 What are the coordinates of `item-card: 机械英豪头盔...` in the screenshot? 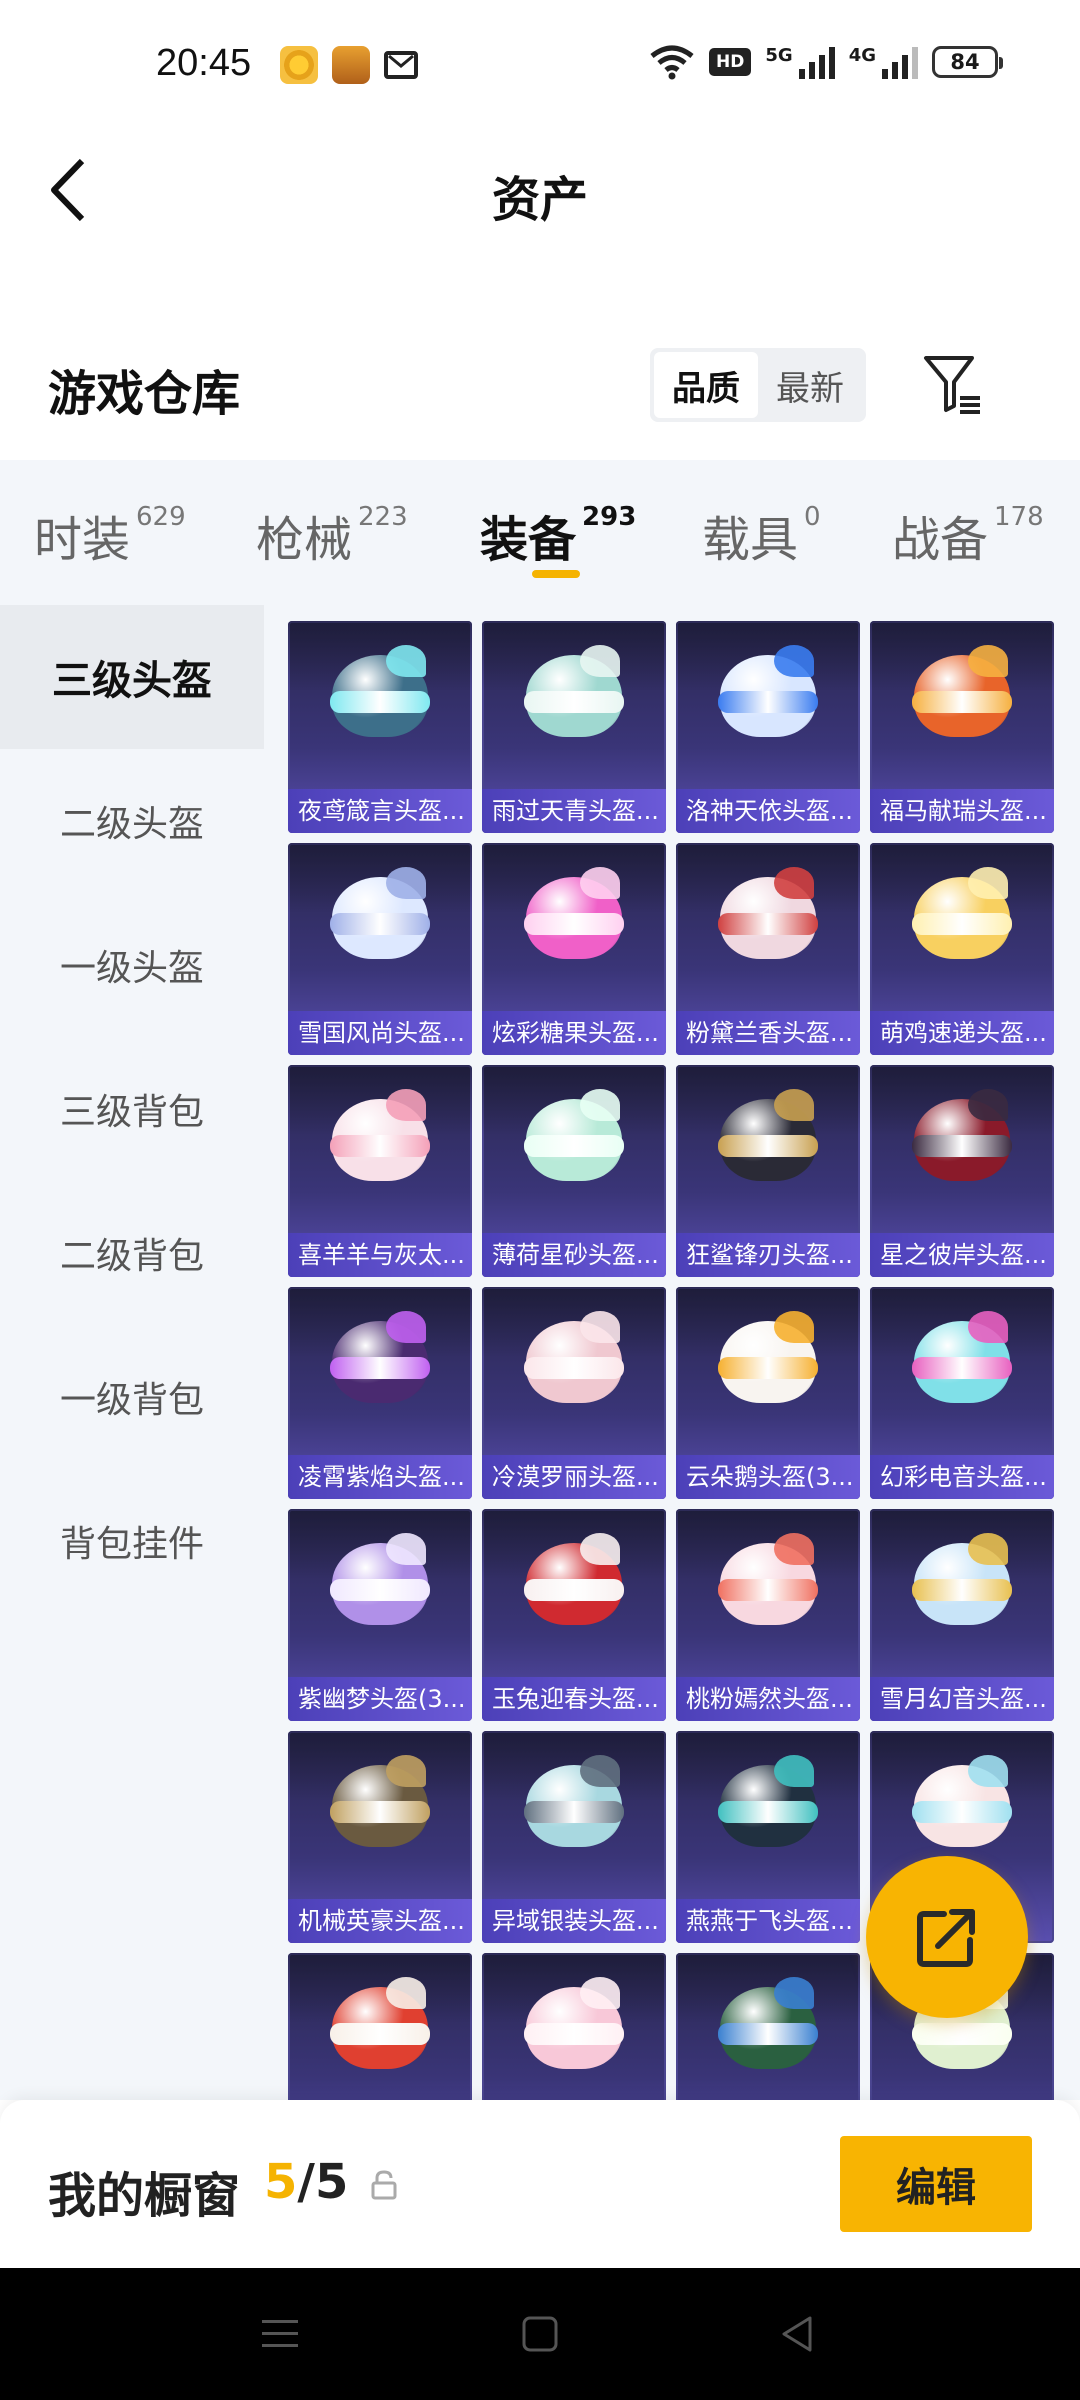 It's located at (380, 1837).